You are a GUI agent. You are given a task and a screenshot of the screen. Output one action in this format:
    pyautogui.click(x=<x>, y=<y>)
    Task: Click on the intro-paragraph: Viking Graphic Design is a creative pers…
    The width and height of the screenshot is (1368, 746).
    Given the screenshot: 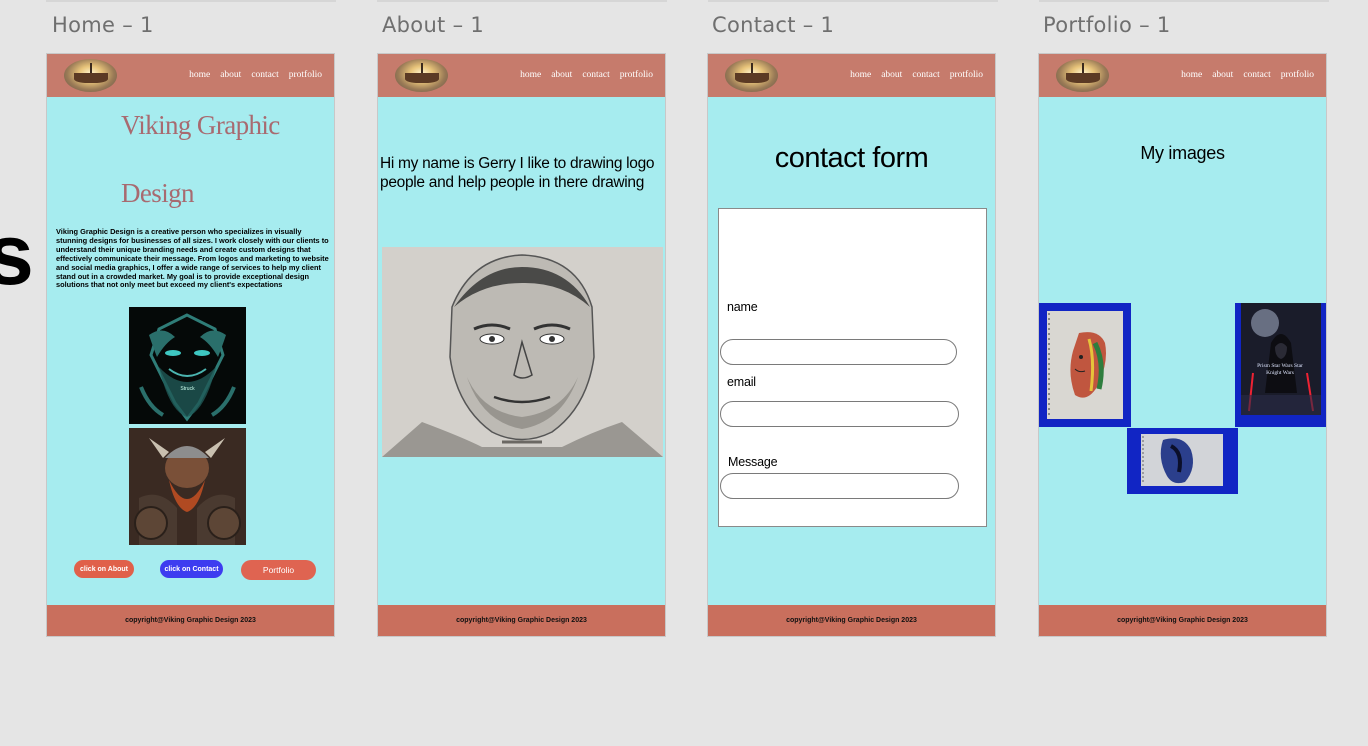 What is the action you would take?
    pyautogui.click(x=192, y=258)
    